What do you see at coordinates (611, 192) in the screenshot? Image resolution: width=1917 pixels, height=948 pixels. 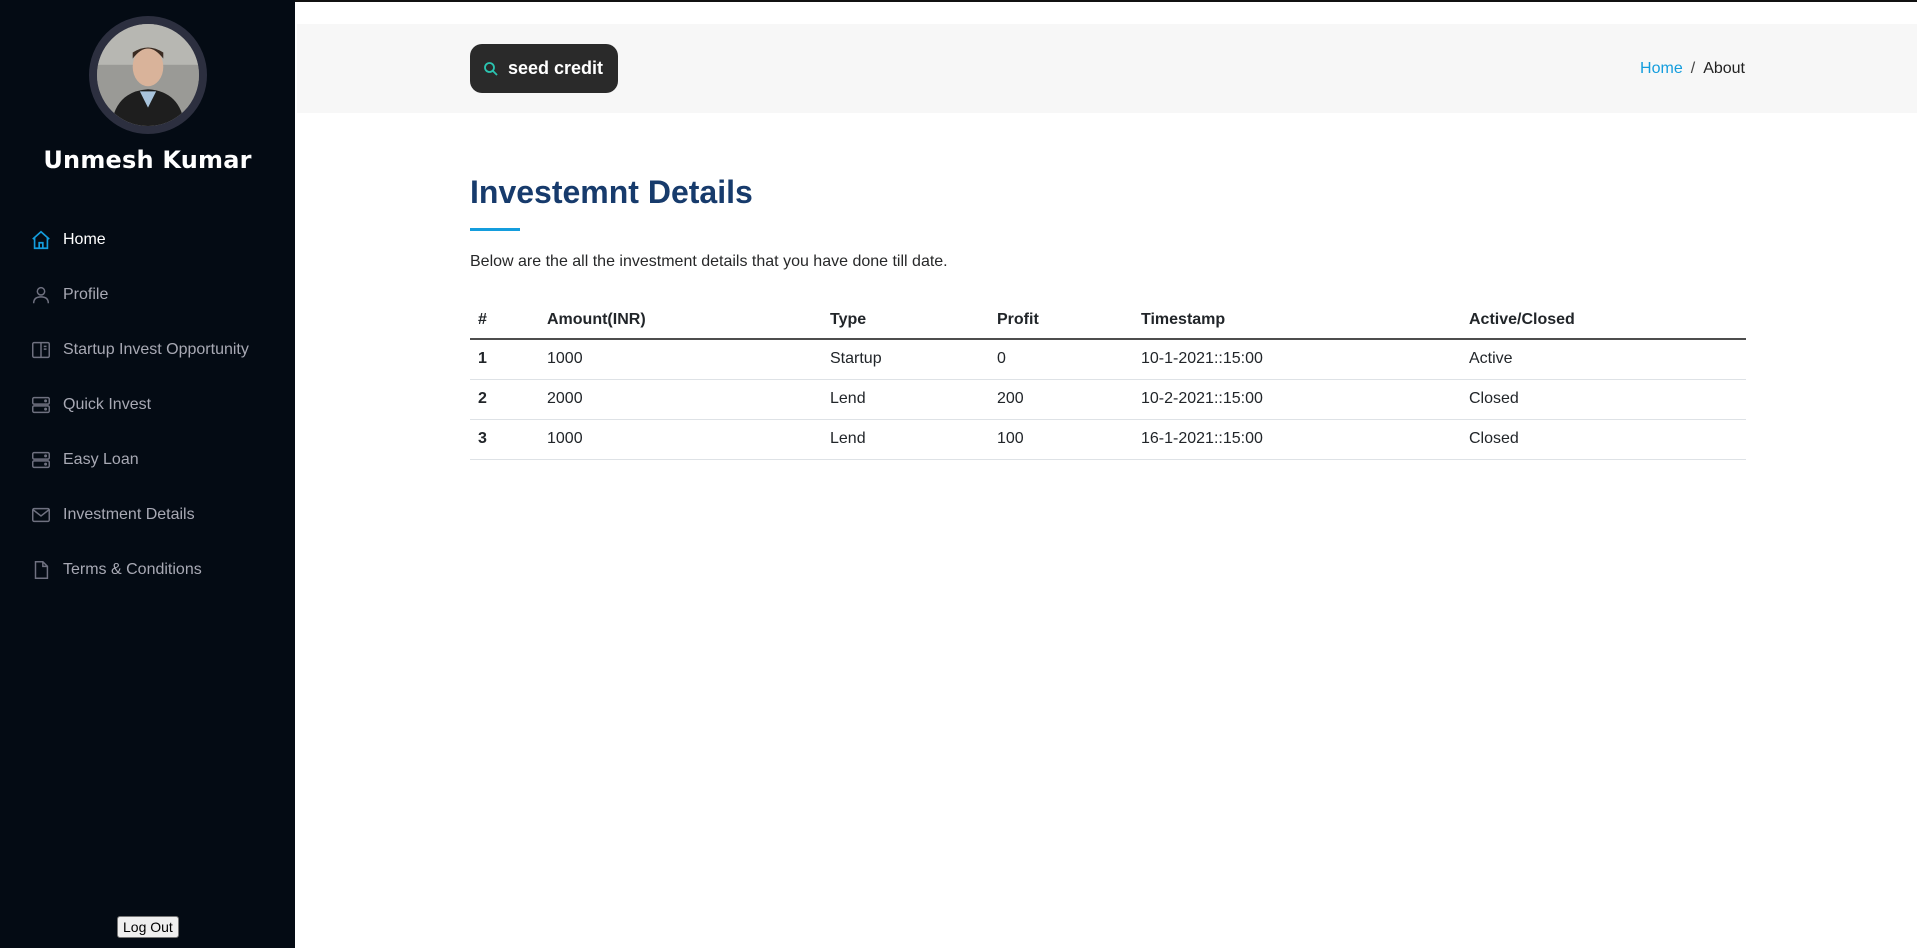 I see `page-title: Investemnt Details` at bounding box center [611, 192].